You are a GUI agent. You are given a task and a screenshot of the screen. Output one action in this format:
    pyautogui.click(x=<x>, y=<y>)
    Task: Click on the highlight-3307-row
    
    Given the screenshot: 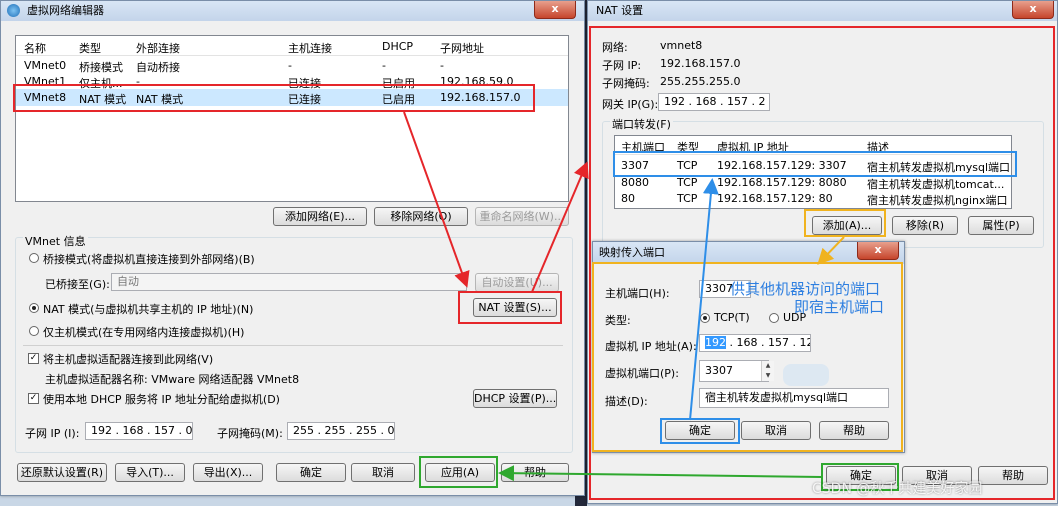 What is the action you would take?
    pyautogui.click(x=815, y=164)
    